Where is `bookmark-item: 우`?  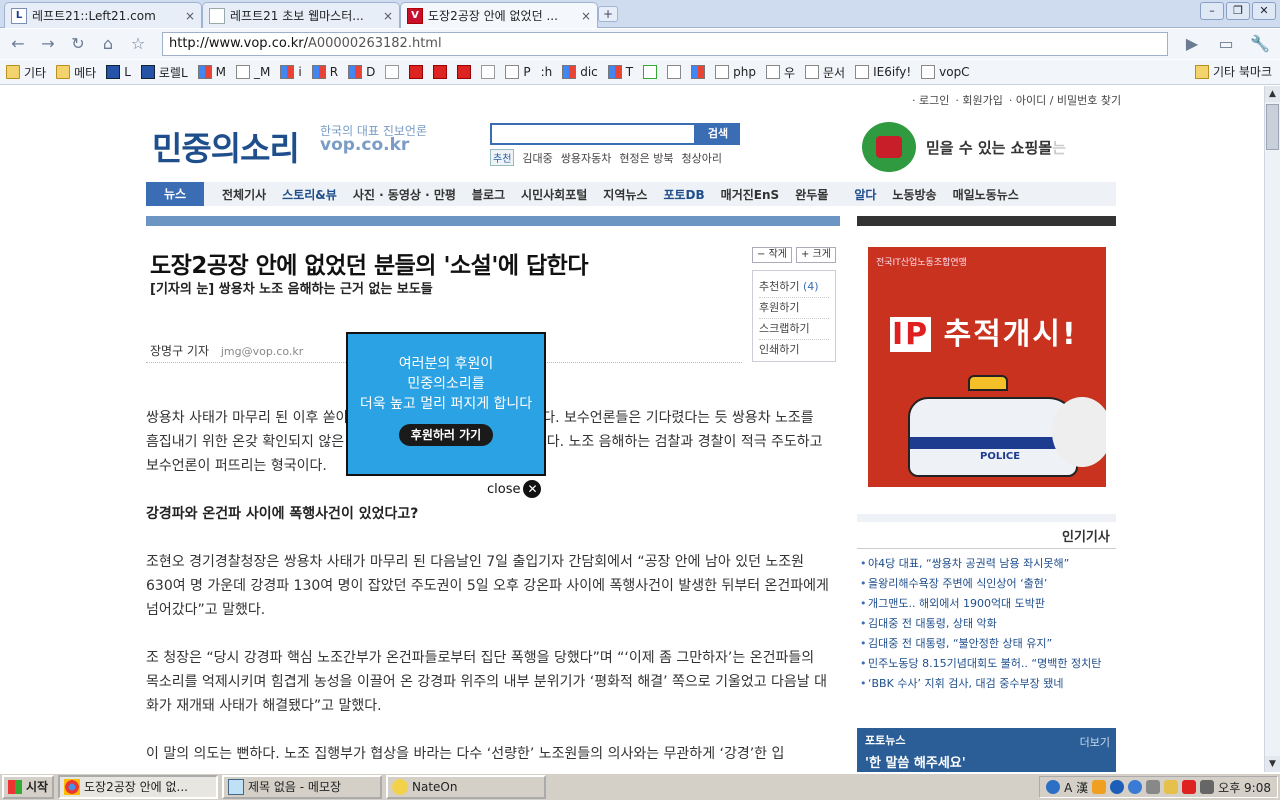
bookmark-item: 우 is located at coordinates (780, 72).